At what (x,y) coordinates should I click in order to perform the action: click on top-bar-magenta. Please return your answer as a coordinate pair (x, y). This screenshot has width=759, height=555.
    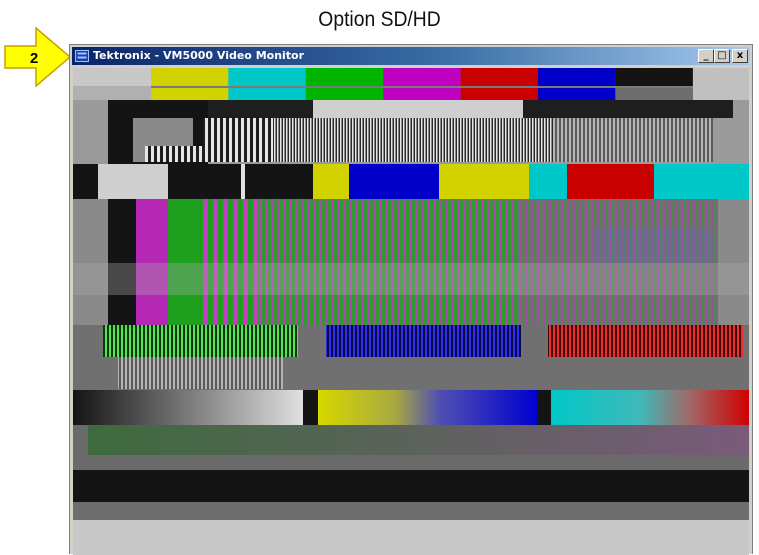
    Looking at the image, I should click on (422, 77).